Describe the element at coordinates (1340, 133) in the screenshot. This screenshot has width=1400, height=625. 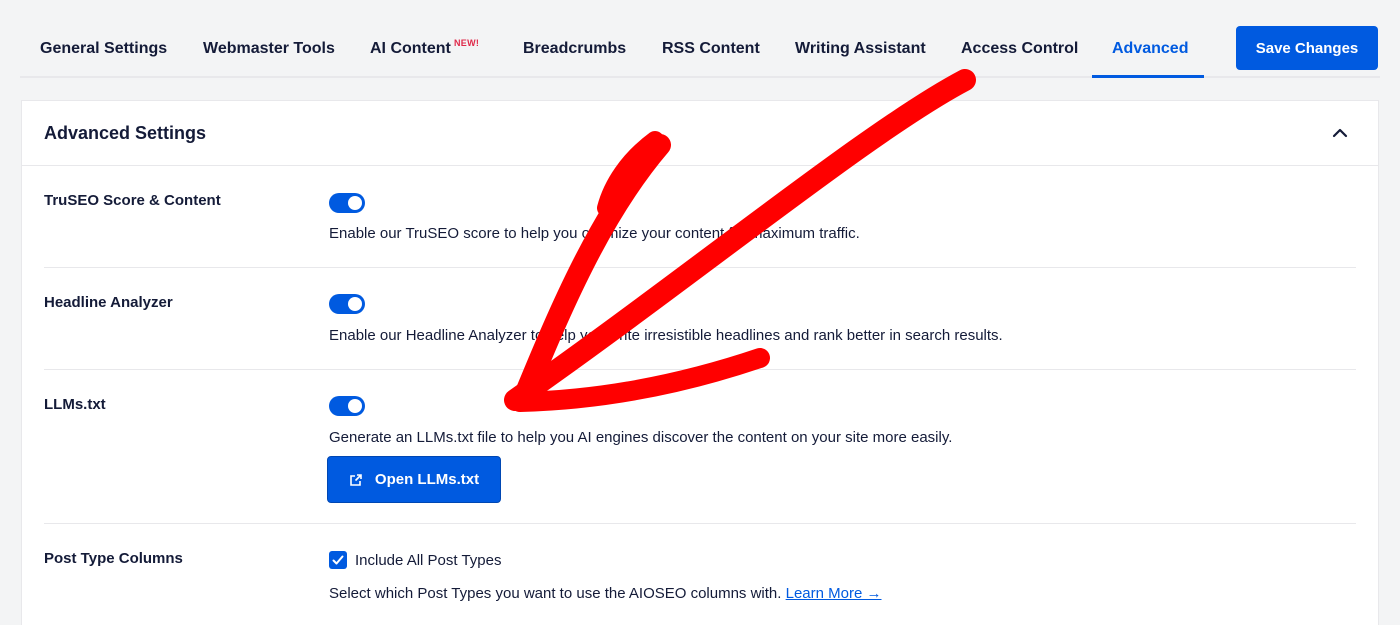
I see `chevron-up-icon` at that location.